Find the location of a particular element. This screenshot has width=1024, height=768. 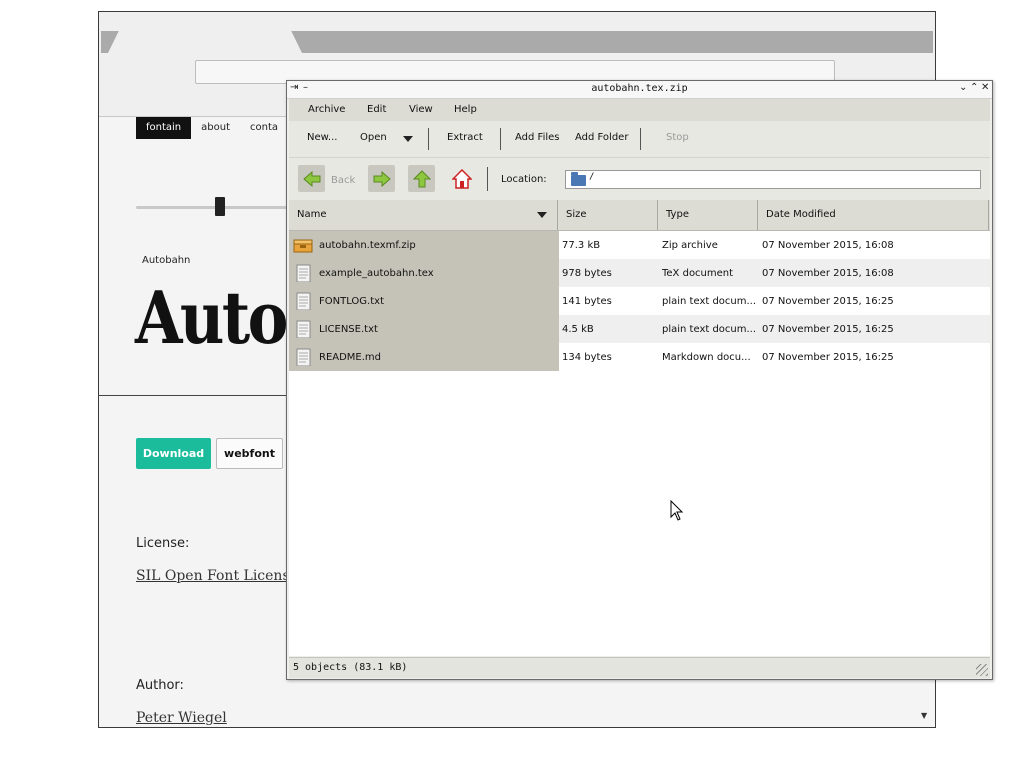

column-type-label: Type is located at coordinates (677, 214).